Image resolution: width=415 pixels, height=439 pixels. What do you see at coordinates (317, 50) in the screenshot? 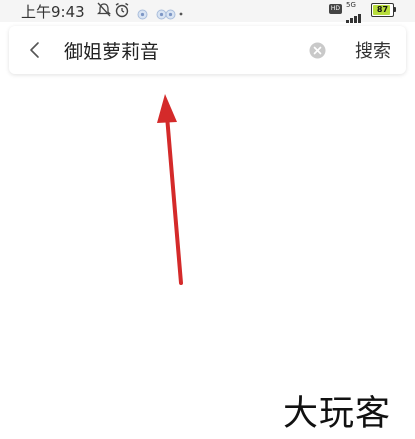
I see `clear-circle-icon` at bounding box center [317, 50].